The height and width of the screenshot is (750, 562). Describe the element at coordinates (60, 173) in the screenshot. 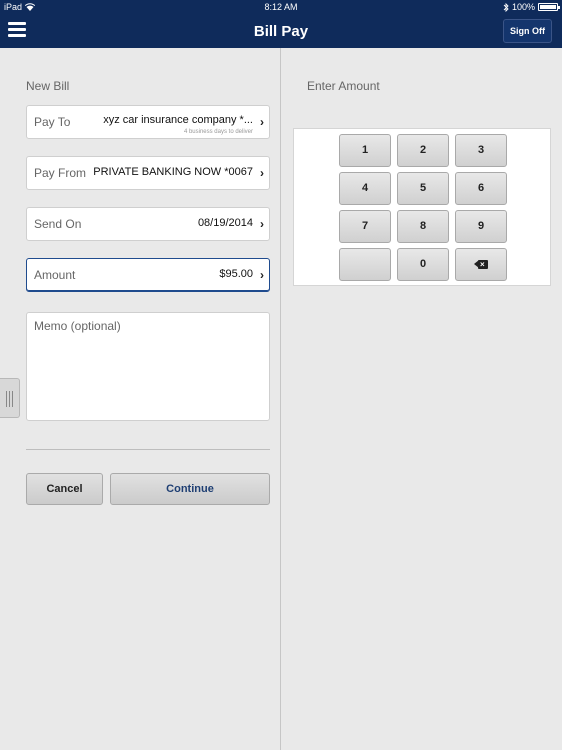

I see `pay-from-label: Pay From` at that location.